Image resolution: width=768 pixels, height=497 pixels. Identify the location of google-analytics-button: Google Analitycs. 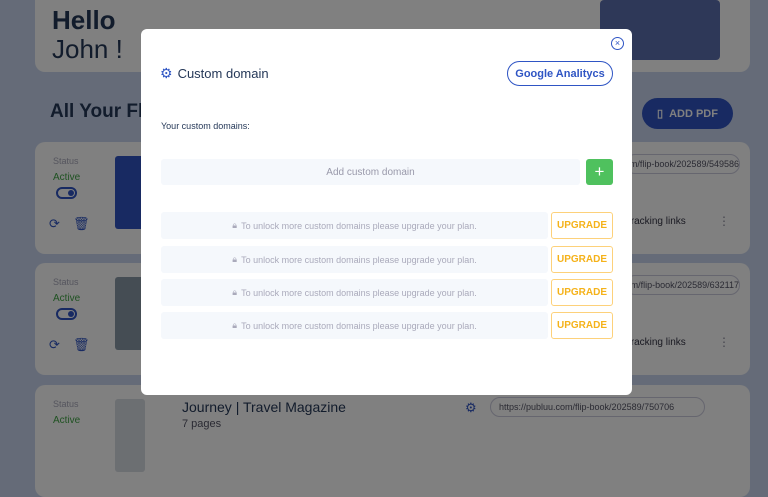
(560, 73).